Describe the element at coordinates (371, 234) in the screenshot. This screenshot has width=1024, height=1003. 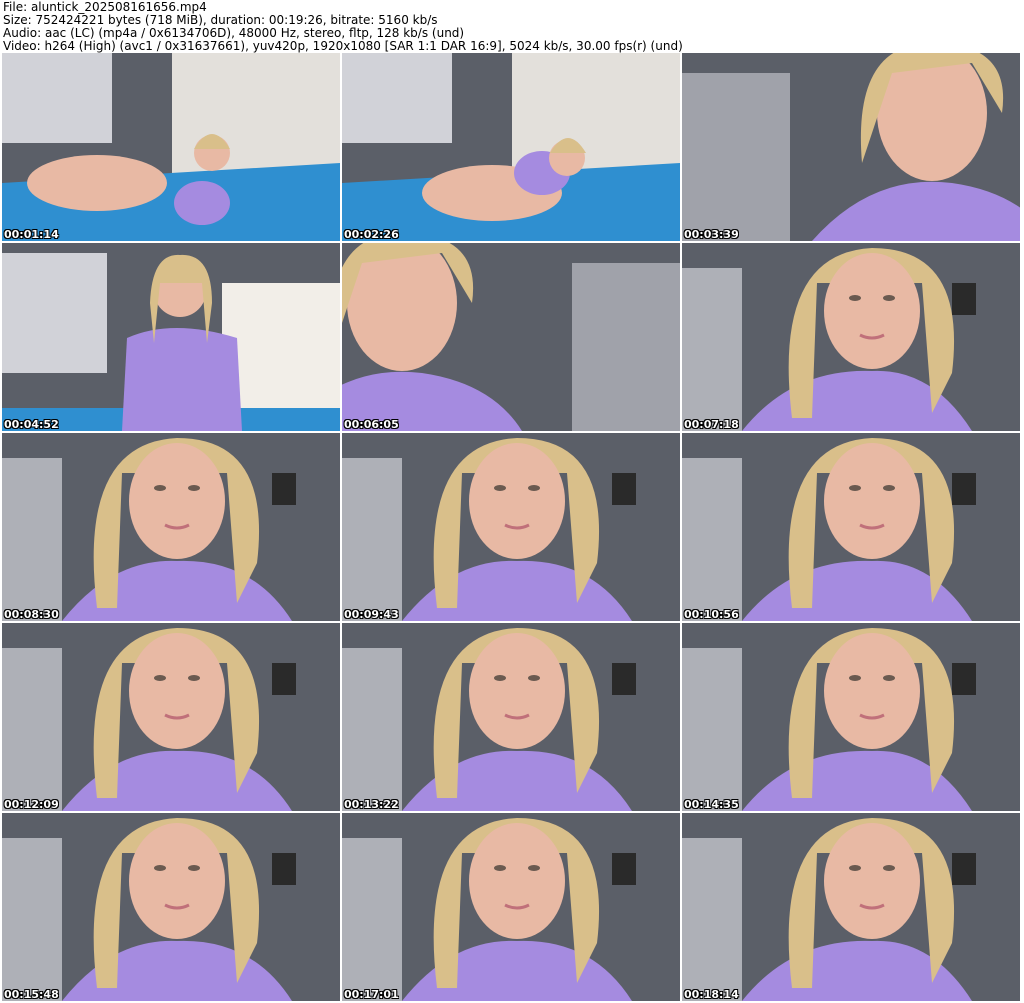
I see `thumbnail-timestamp: 00:02:26` at that location.